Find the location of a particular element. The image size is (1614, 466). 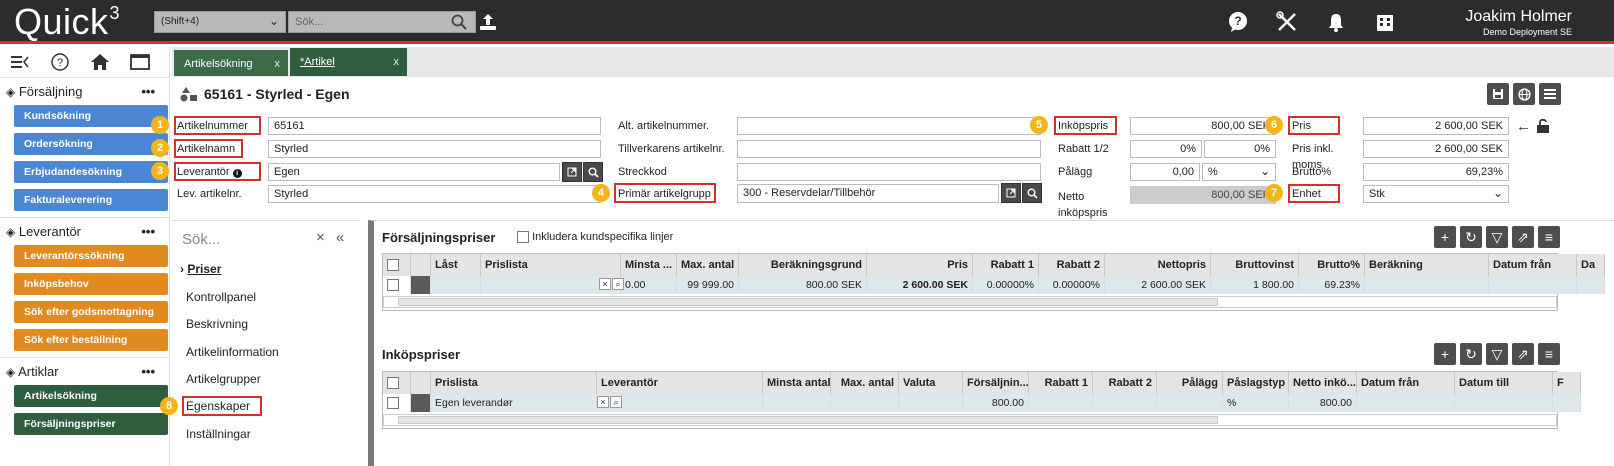

tools-icon is located at coordinates (1287, 22).